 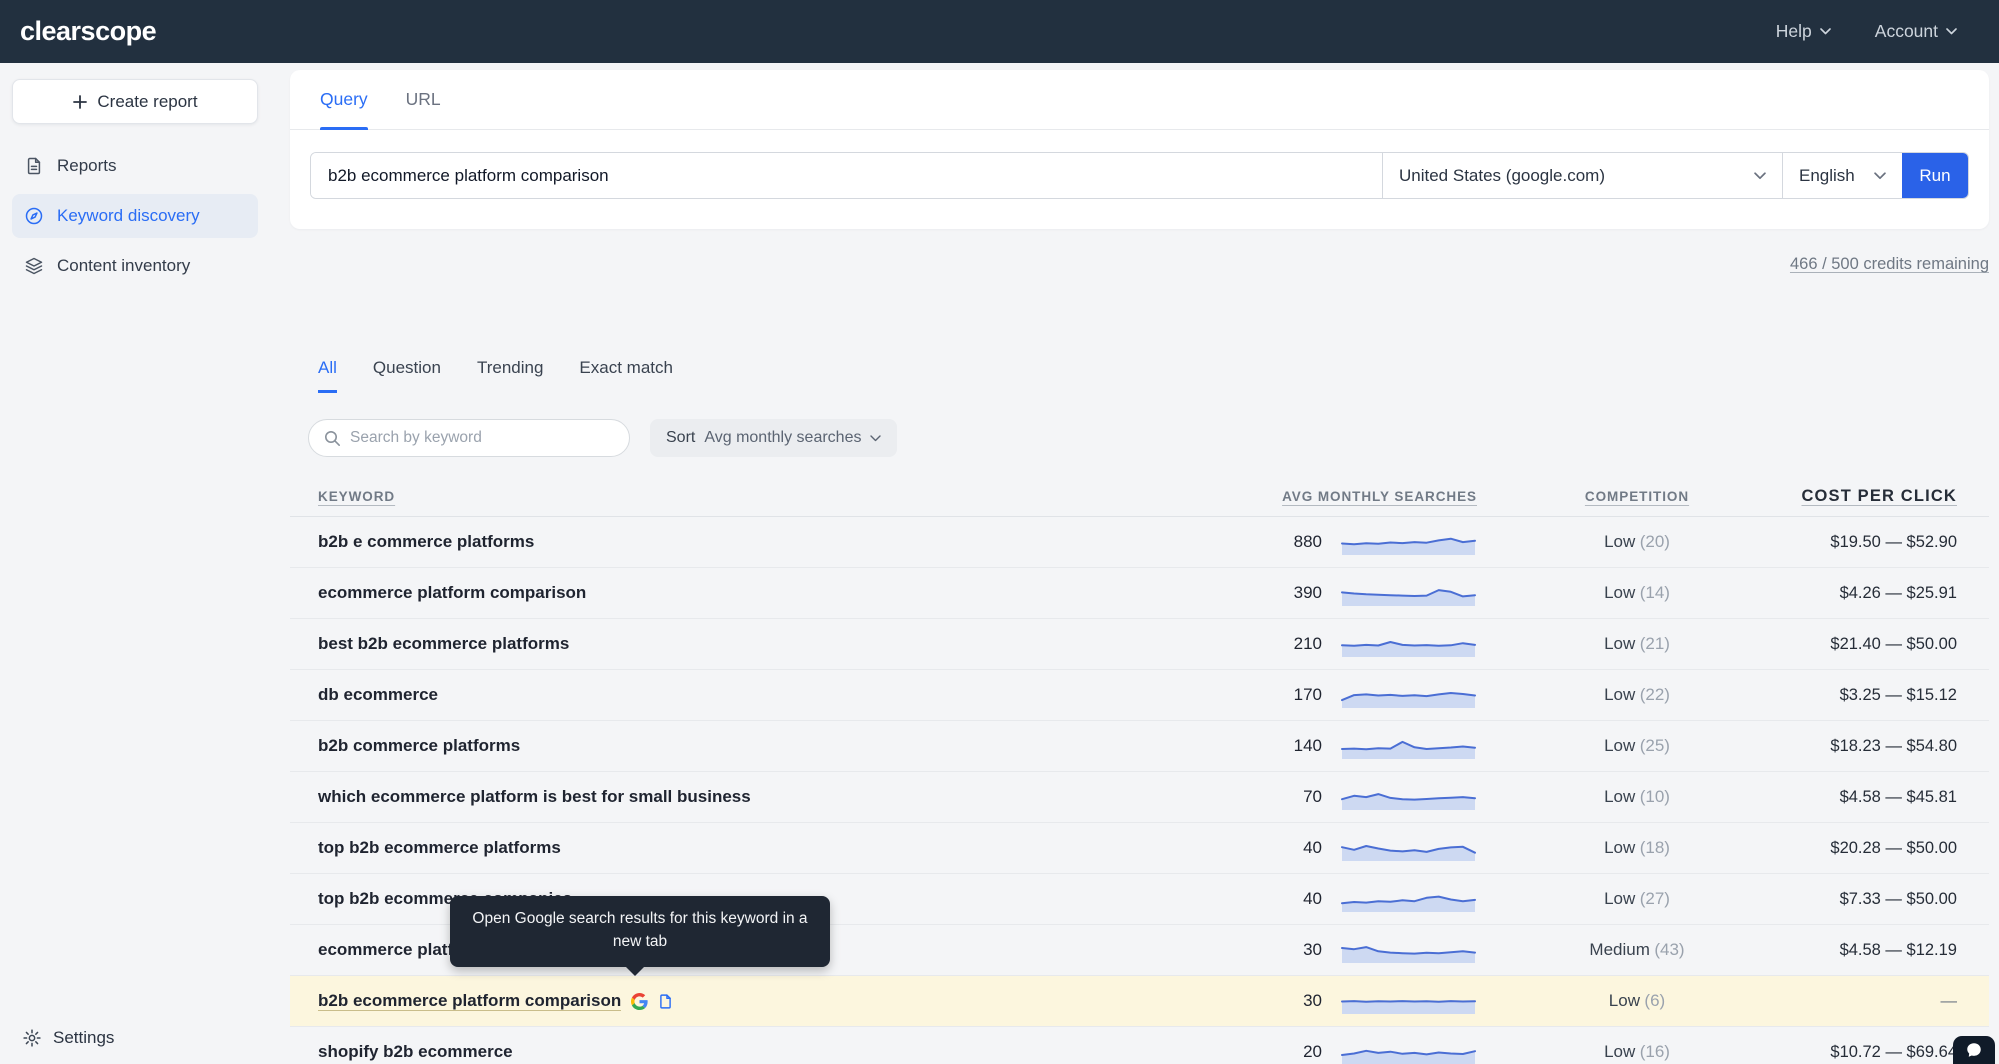 I want to click on column-header-keyword: Keyword, so click(x=775, y=496).